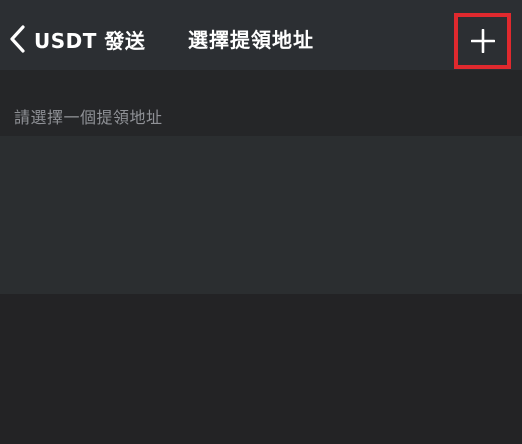 This screenshot has height=444, width=522. What do you see at coordinates (17, 39) in the screenshot?
I see `chevron-left-icon` at bounding box center [17, 39].